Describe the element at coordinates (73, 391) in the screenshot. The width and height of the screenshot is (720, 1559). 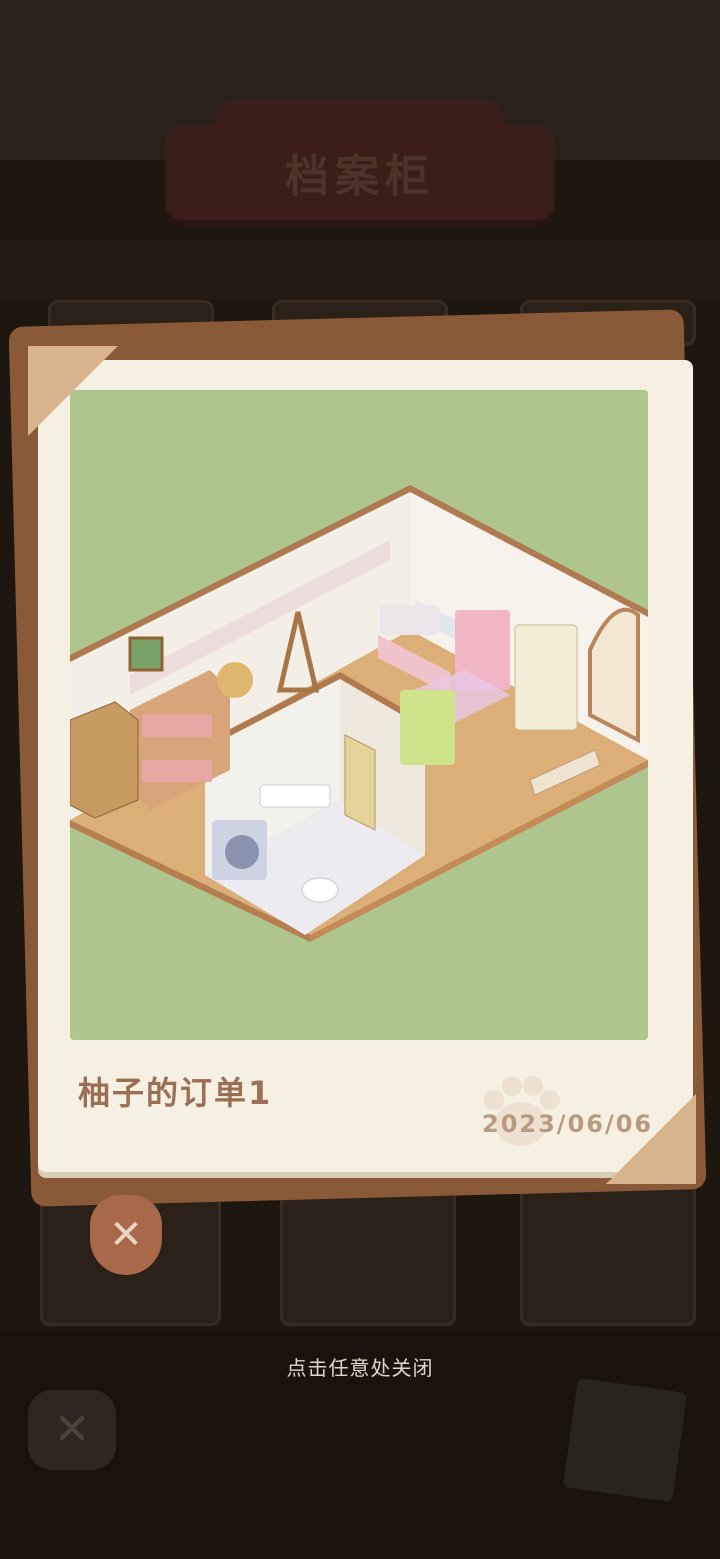
I see `photo-corner-top-left` at that location.